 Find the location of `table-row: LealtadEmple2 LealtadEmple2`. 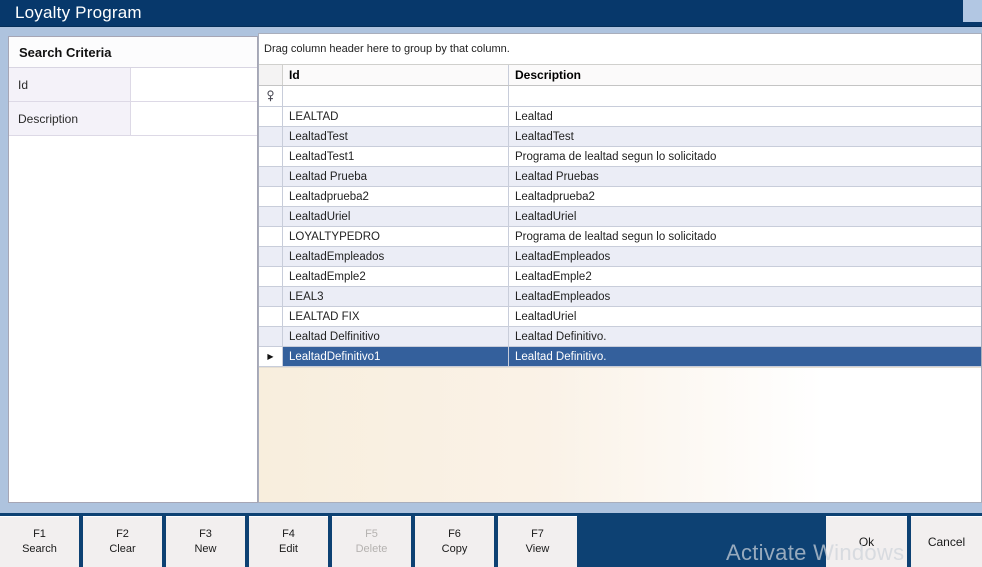

table-row: LealtadEmple2 LealtadEmple2 is located at coordinates (620, 277).